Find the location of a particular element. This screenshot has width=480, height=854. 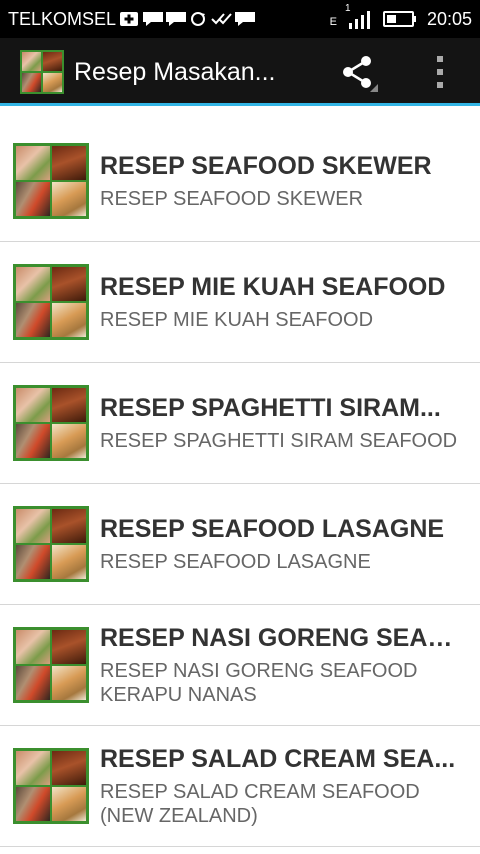

recipe-subtitle: RESEP NASI GORENG SEAFOOD KERAPU NANAS is located at coordinates (259, 683).